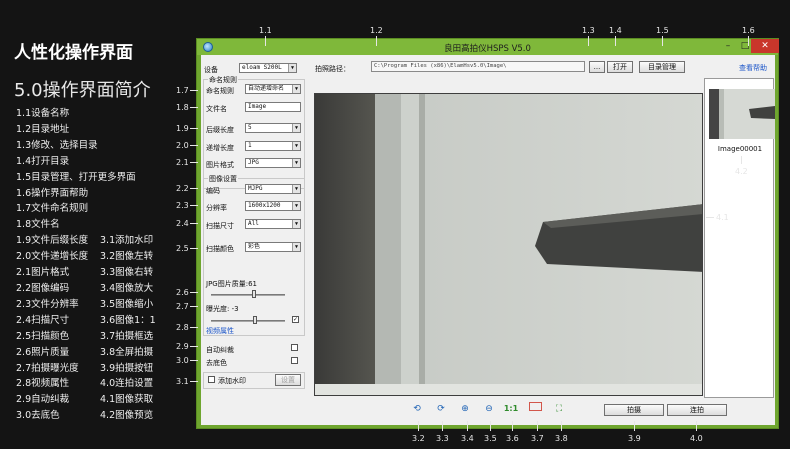  What do you see at coordinates (86, 400) in the screenshot?
I see `legend-row: 2.9自动纠裁 4.1图像获取` at bounding box center [86, 400].